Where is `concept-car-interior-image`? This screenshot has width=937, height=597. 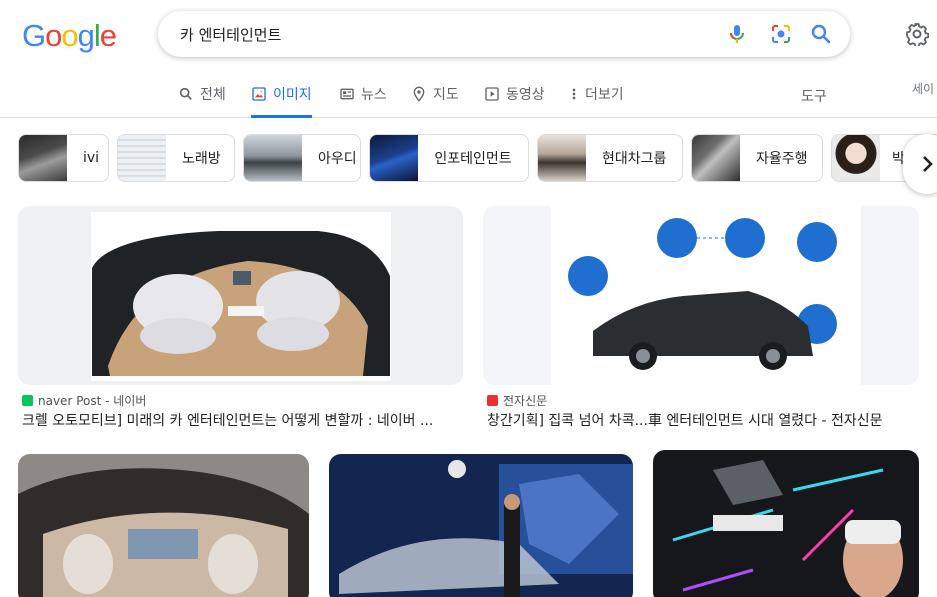 concept-car-interior-image is located at coordinates (163, 525).